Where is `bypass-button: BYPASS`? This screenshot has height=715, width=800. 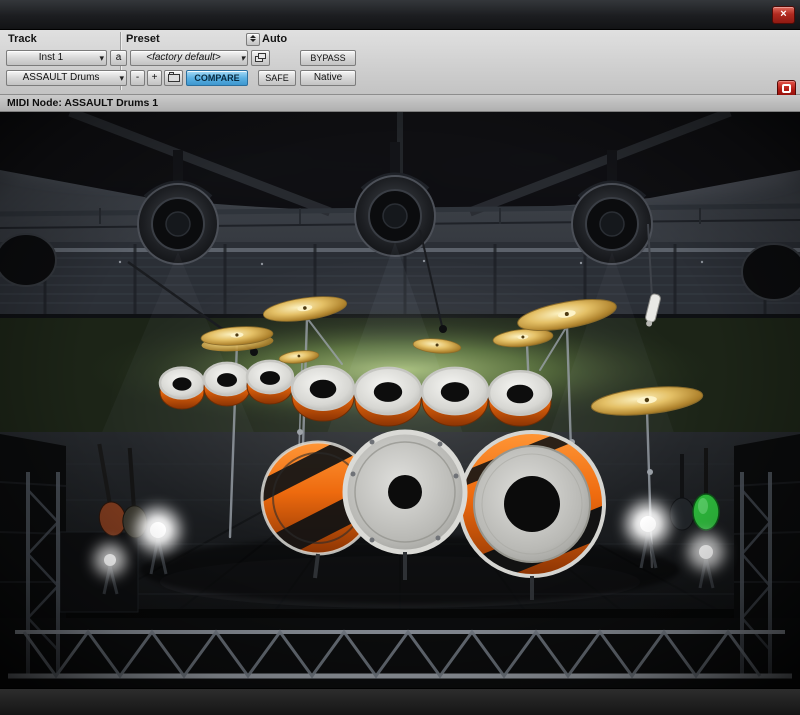 bypass-button: BYPASS is located at coordinates (328, 58).